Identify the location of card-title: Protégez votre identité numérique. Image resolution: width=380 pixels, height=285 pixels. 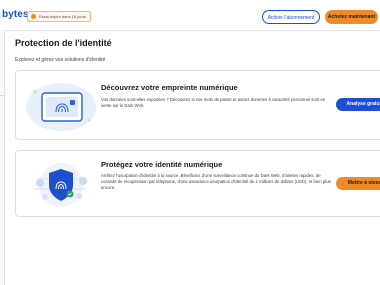
(162, 164).